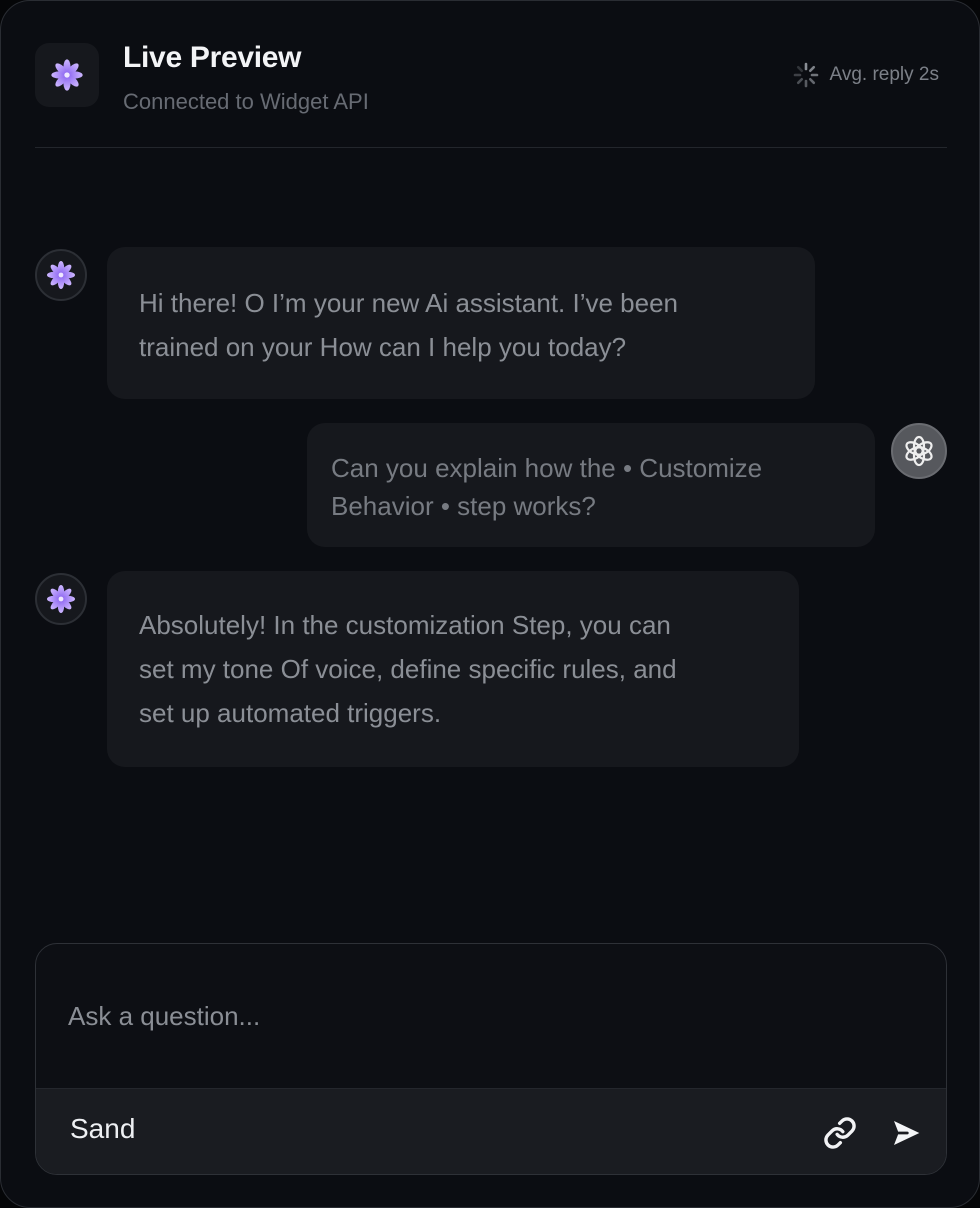 The image size is (980, 1208). I want to click on bot-logo, so click(67, 75).